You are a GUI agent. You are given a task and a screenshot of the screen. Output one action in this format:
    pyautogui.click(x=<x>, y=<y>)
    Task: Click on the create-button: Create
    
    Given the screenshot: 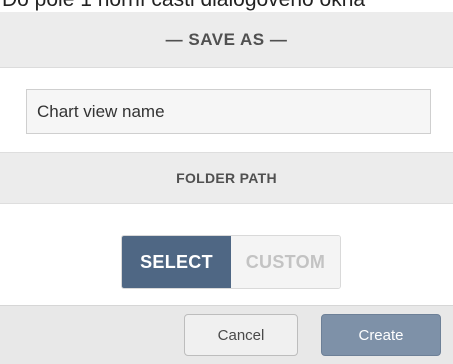 What is the action you would take?
    pyautogui.click(x=381, y=335)
    